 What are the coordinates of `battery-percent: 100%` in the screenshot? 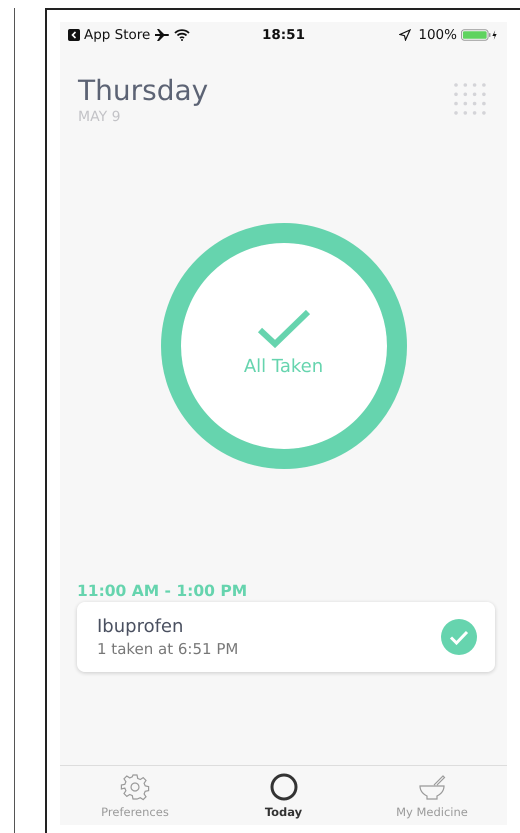 It's located at (437, 35).